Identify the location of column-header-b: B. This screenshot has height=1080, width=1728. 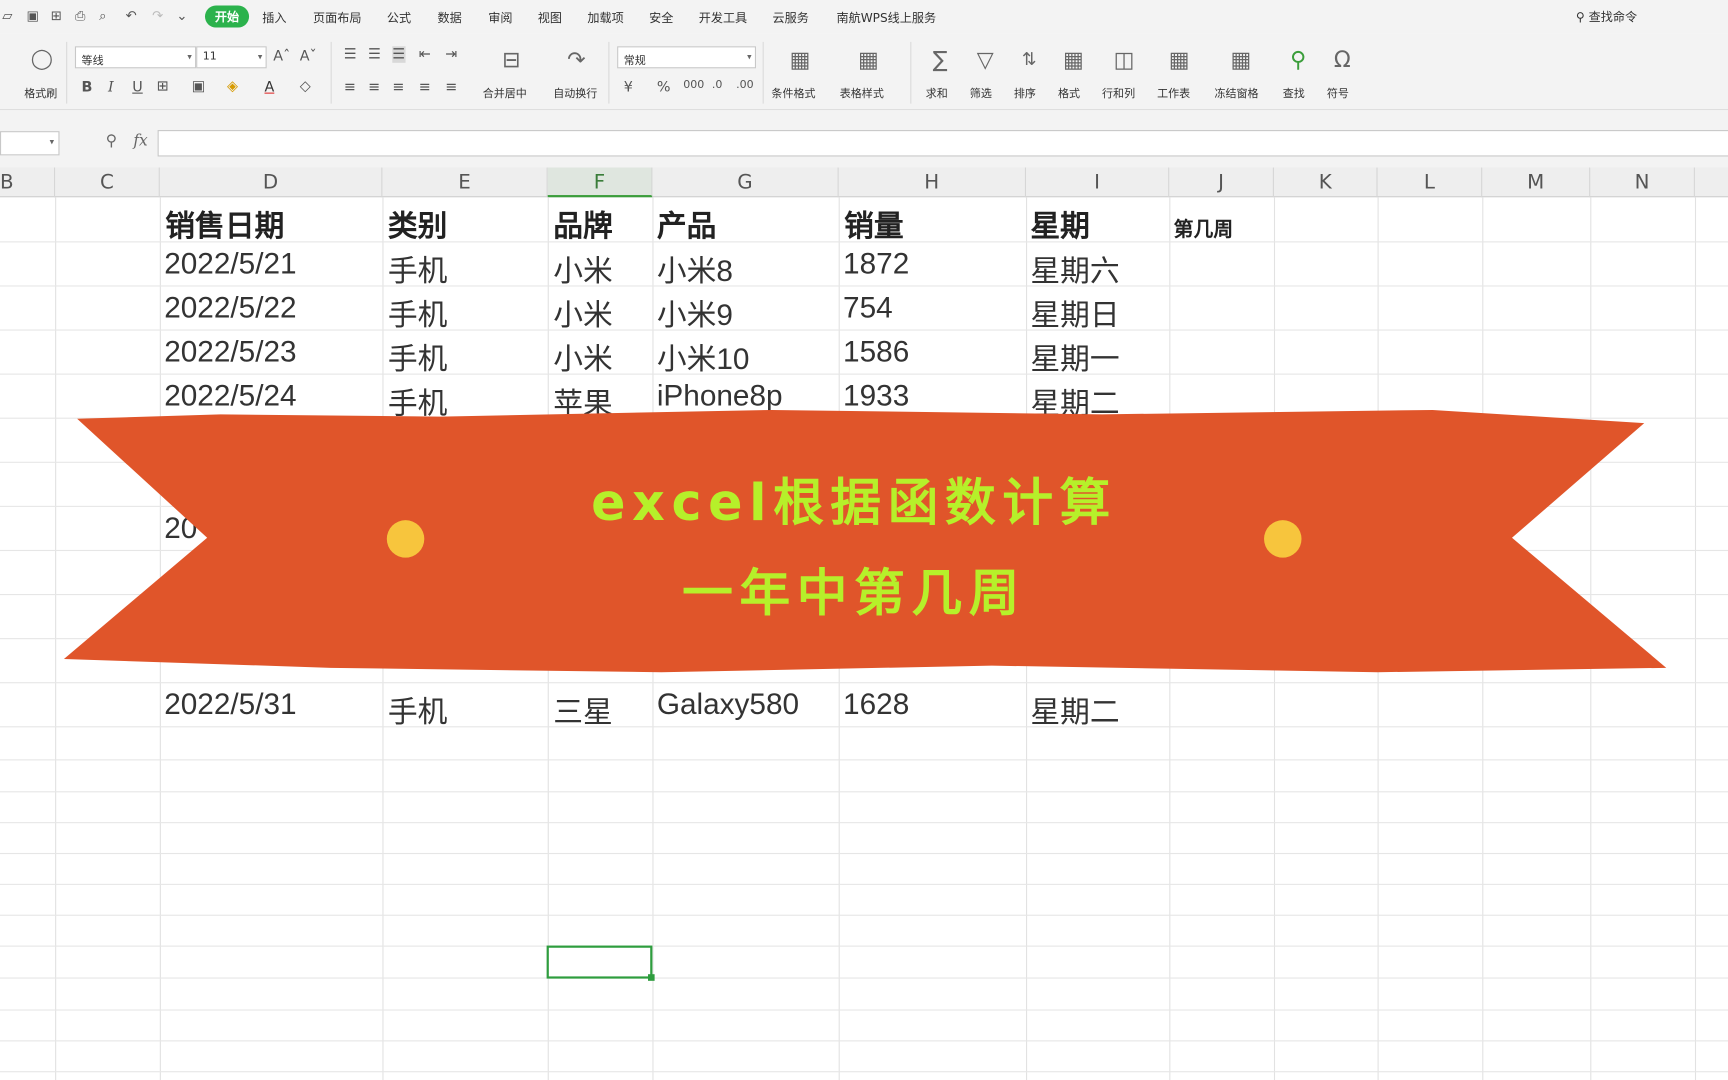
(28, 182).